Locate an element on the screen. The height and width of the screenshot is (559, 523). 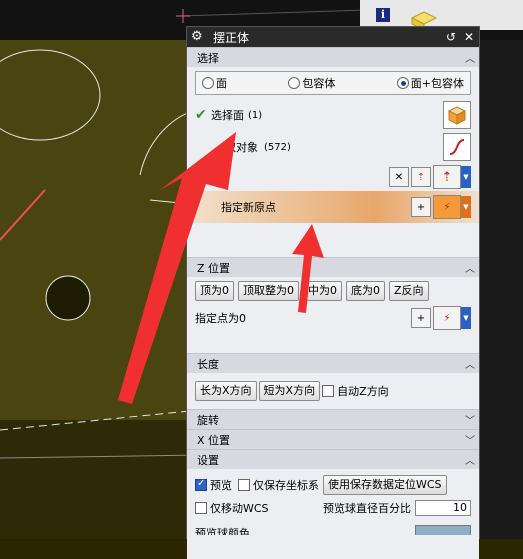
radio-face-plus-box-label: 面+包容体 is located at coordinates (437, 83).